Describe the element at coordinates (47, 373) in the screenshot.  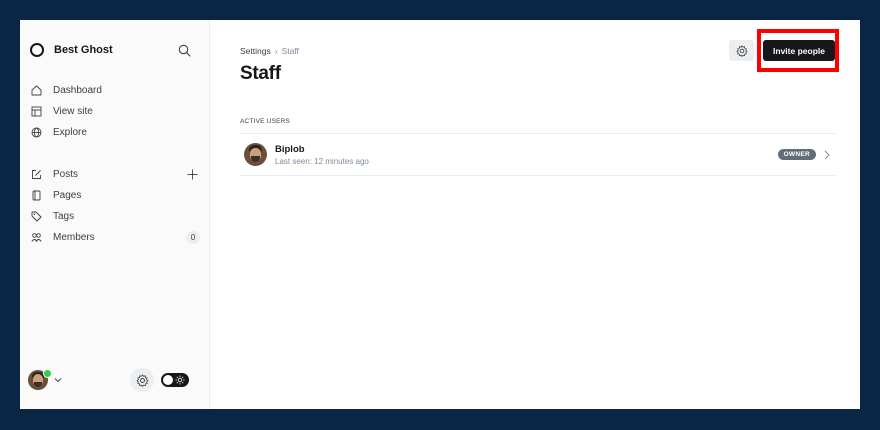
I see `online-status-dot` at that location.